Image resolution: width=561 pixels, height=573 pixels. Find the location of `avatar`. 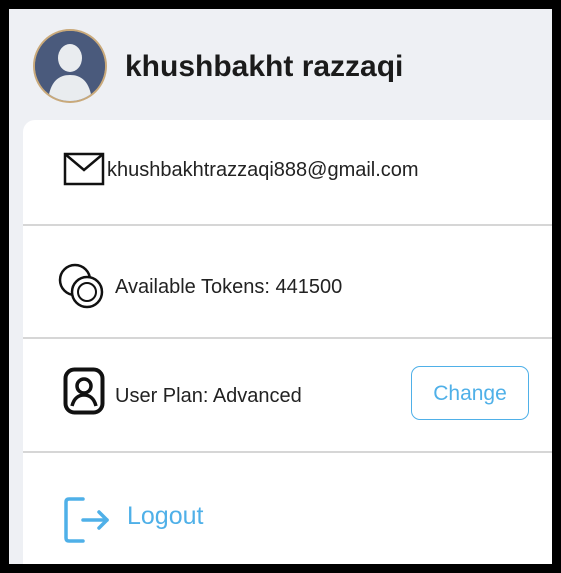

avatar is located at coordinates (70, 66).